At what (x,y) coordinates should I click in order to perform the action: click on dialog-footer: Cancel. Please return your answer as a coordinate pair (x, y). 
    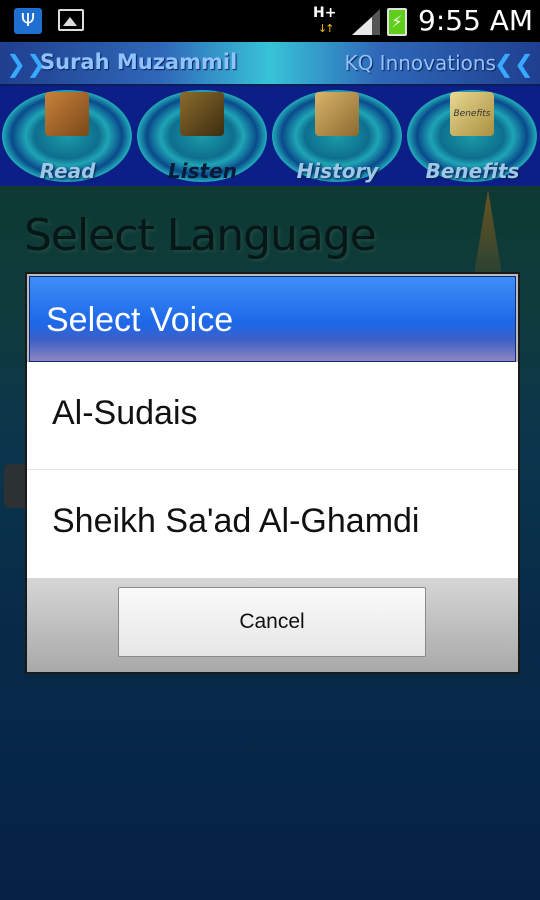
    Looking at the image, I should click on (272, 625).